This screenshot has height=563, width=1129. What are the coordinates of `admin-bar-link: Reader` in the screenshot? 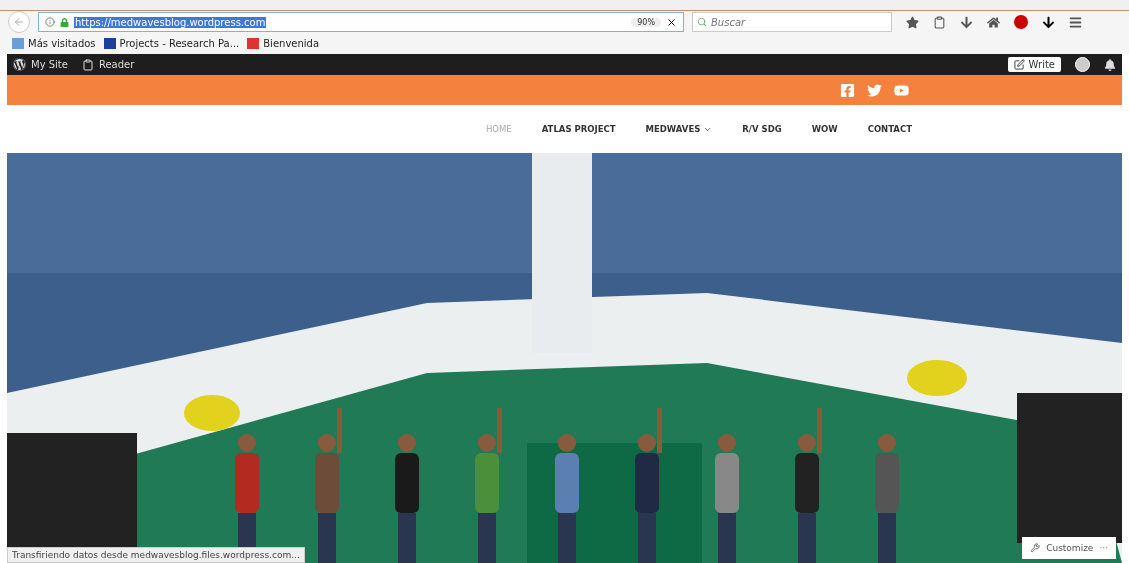 It's located at (108, 64).